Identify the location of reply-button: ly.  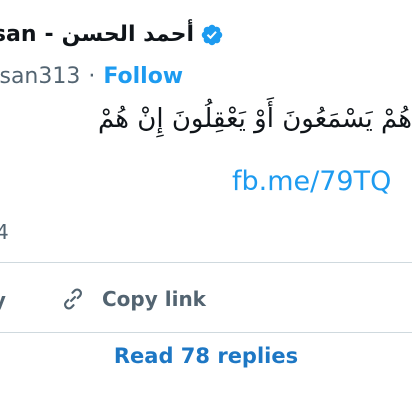
(3, 300).